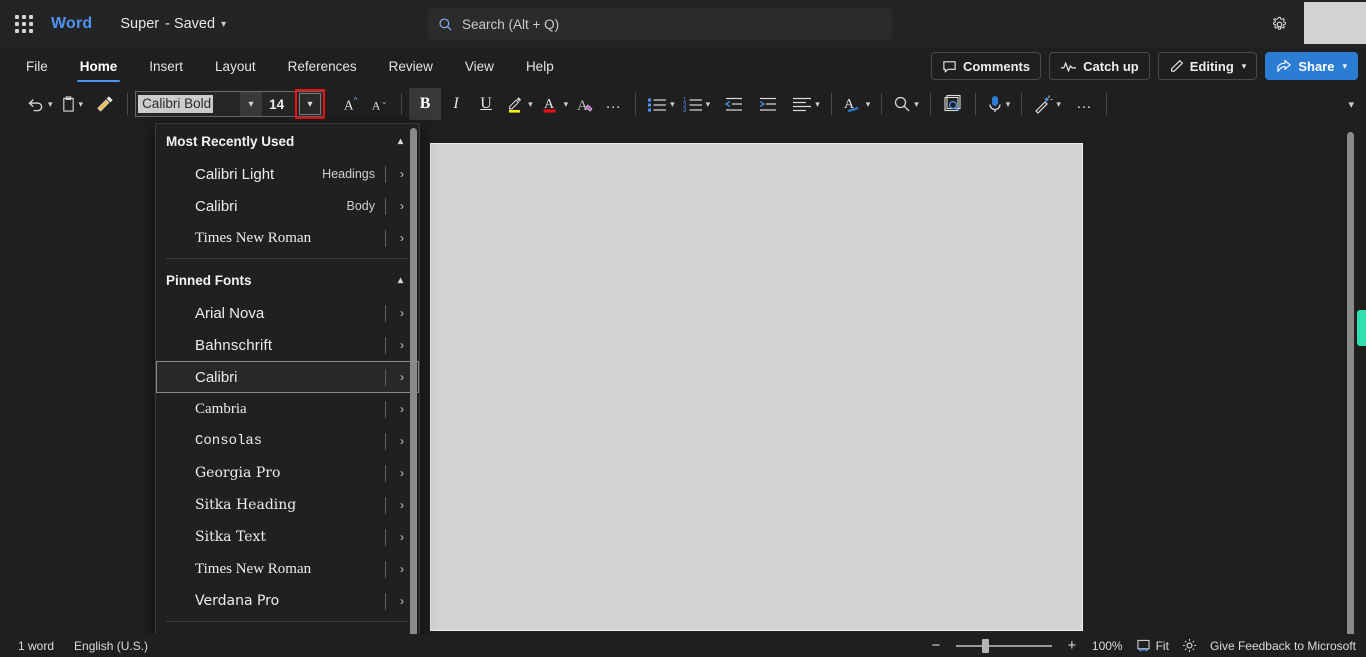 The width and height of the screenshot is (1366, 657). Describe the element at coordinates (352, 104) in the screenshot. I see `grow-font-button: A ^` at that location.